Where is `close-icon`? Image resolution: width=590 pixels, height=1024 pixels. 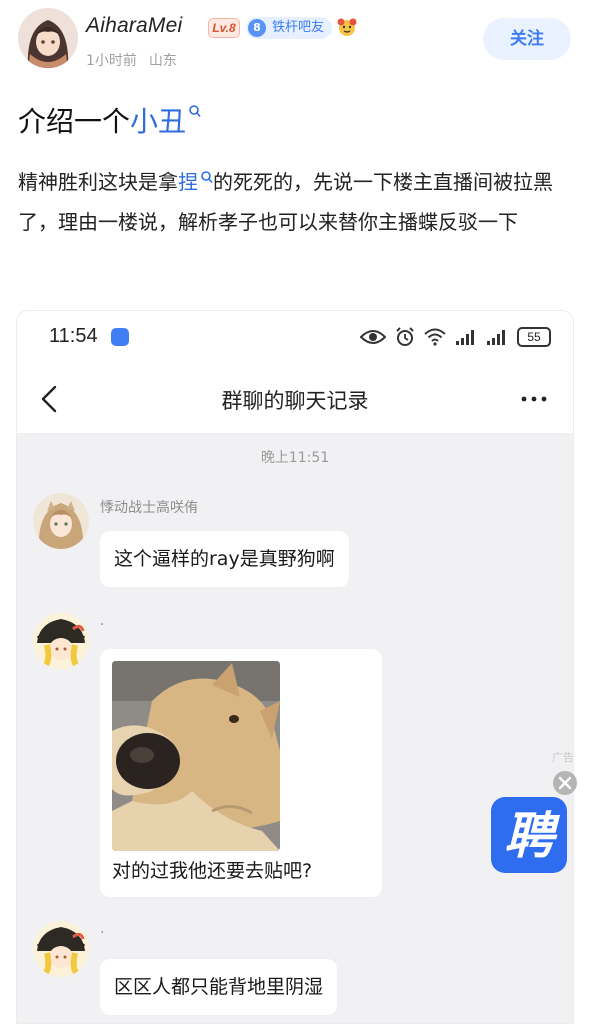
close-icon is located at coordinates (565, 783).